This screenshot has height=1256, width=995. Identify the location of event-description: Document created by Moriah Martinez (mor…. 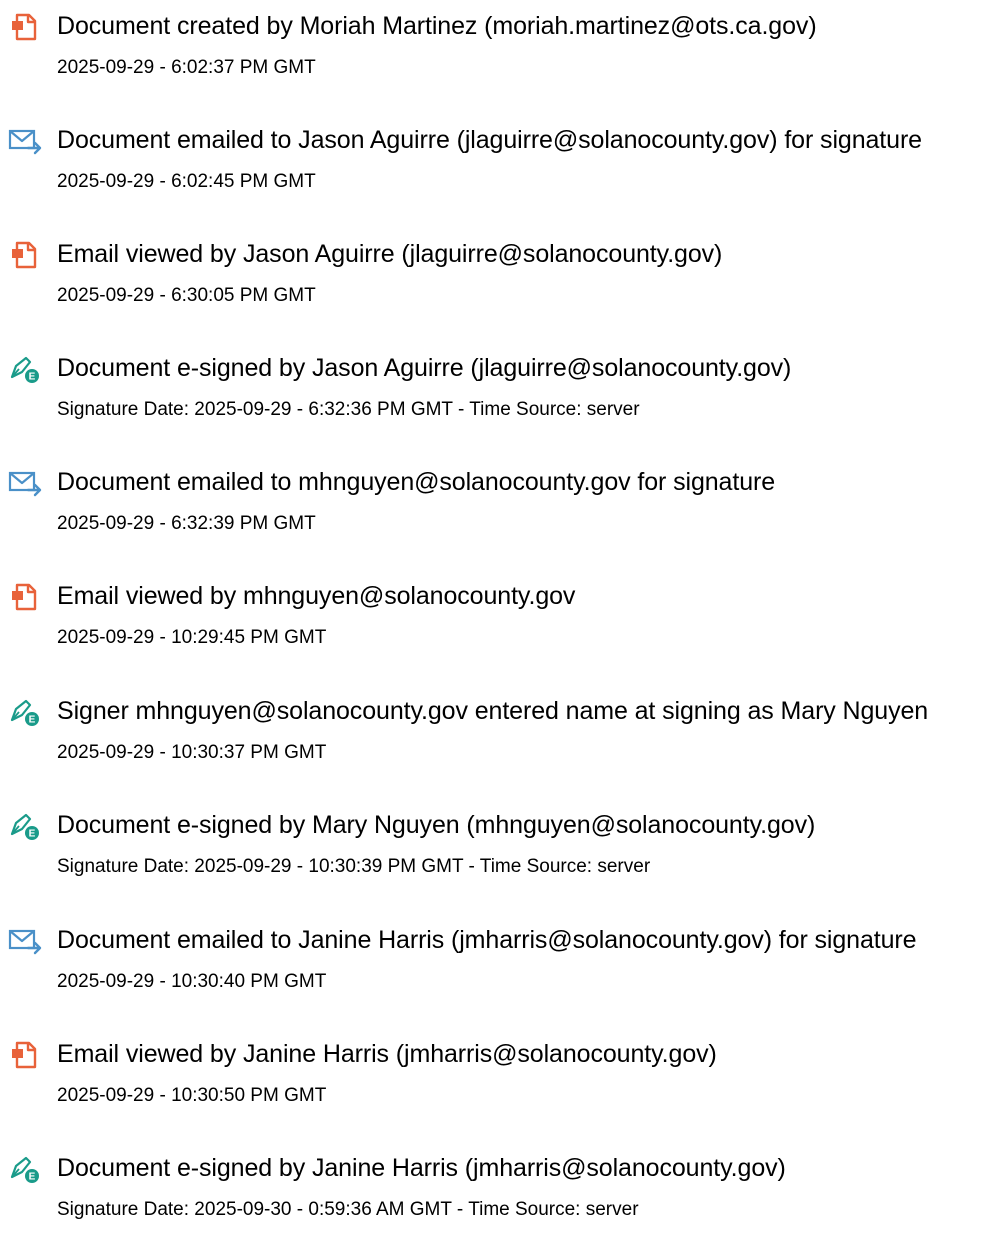
(437, 26).